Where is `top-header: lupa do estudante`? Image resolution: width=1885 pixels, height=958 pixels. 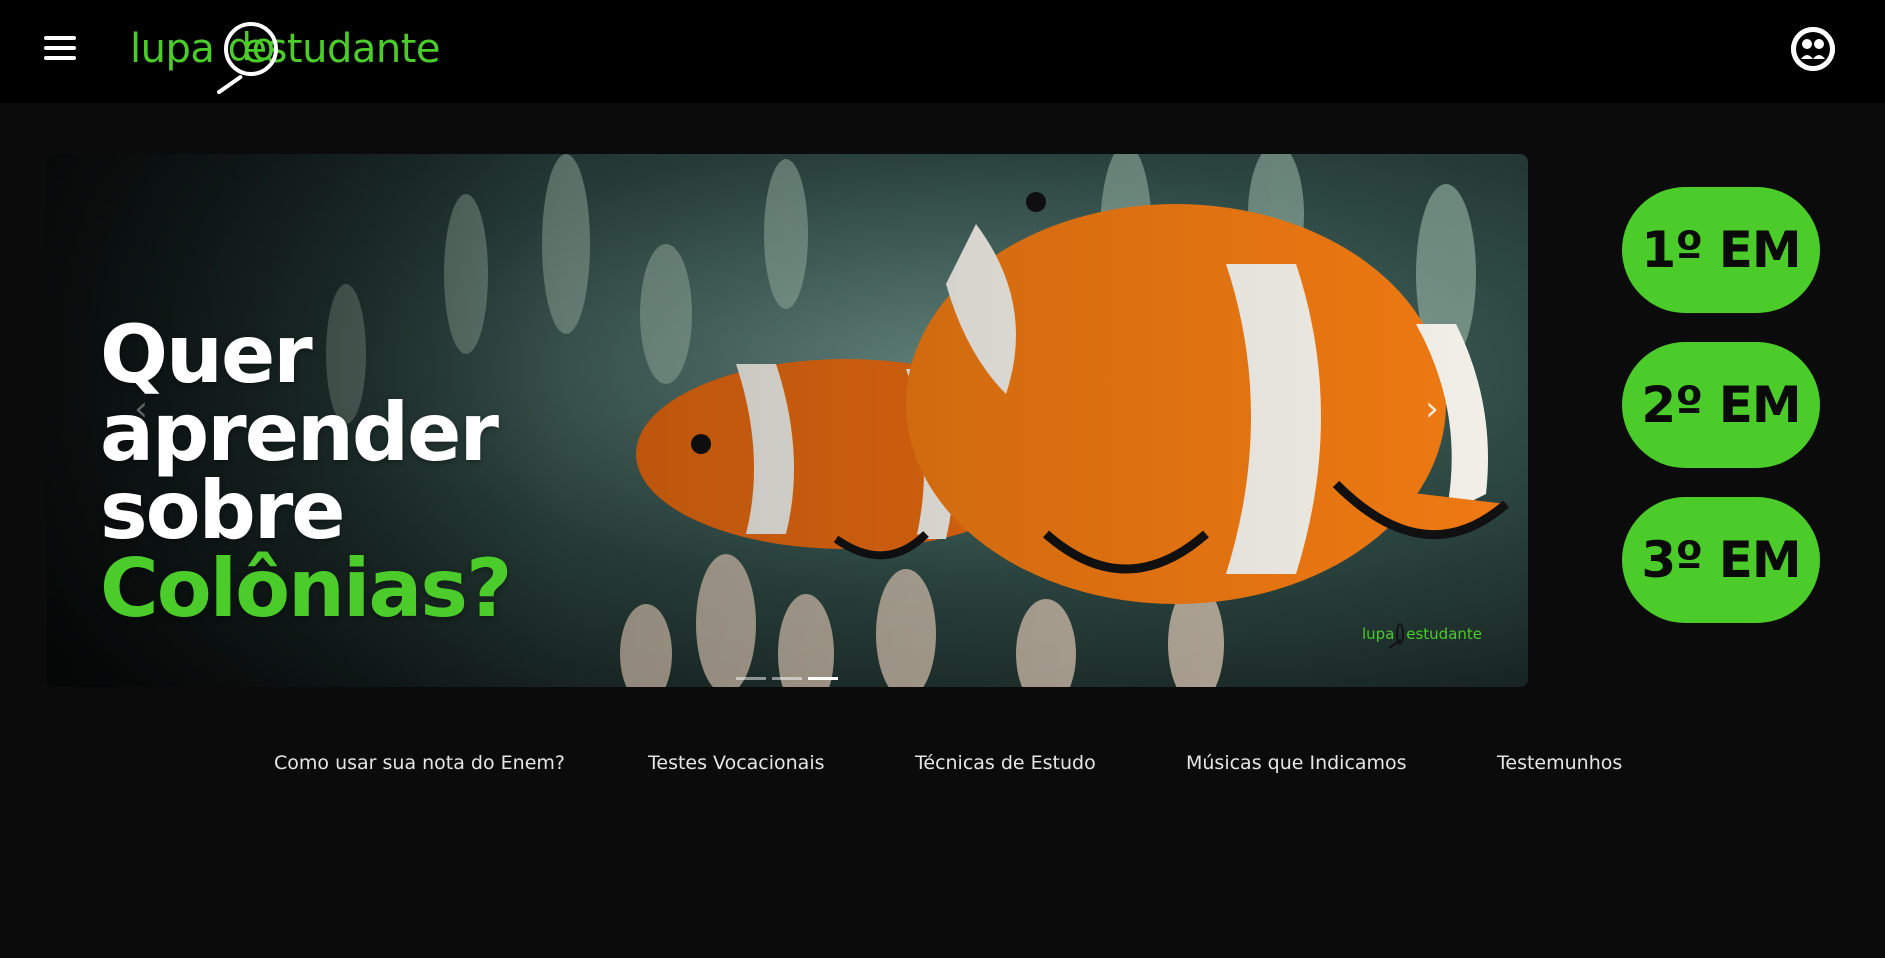 top-header: lupa do estudante is located at coordinates (942, 51).